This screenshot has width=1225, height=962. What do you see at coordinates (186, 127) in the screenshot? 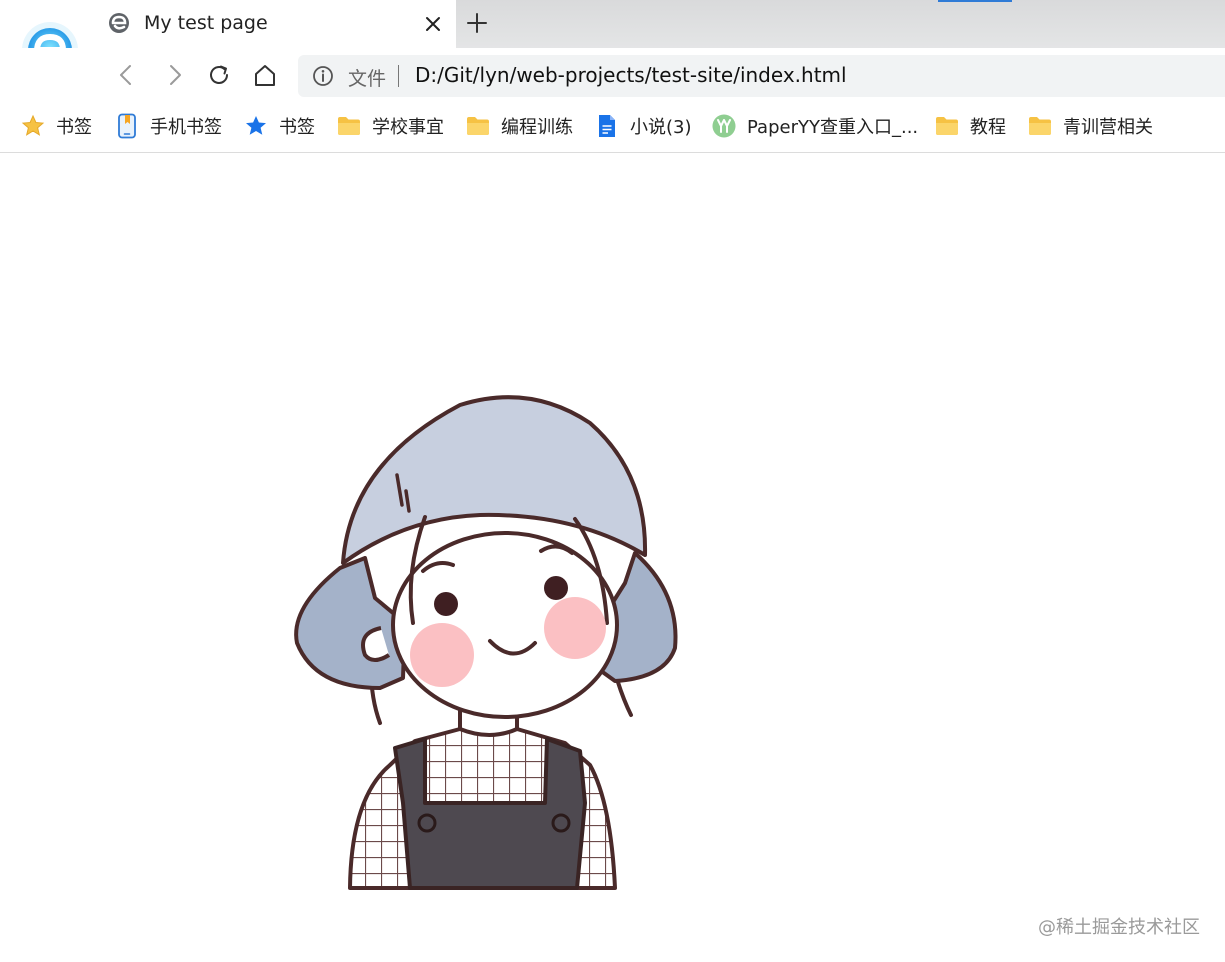
I see `bookmark-label: 手机书签` at bounding box center [186, 127].